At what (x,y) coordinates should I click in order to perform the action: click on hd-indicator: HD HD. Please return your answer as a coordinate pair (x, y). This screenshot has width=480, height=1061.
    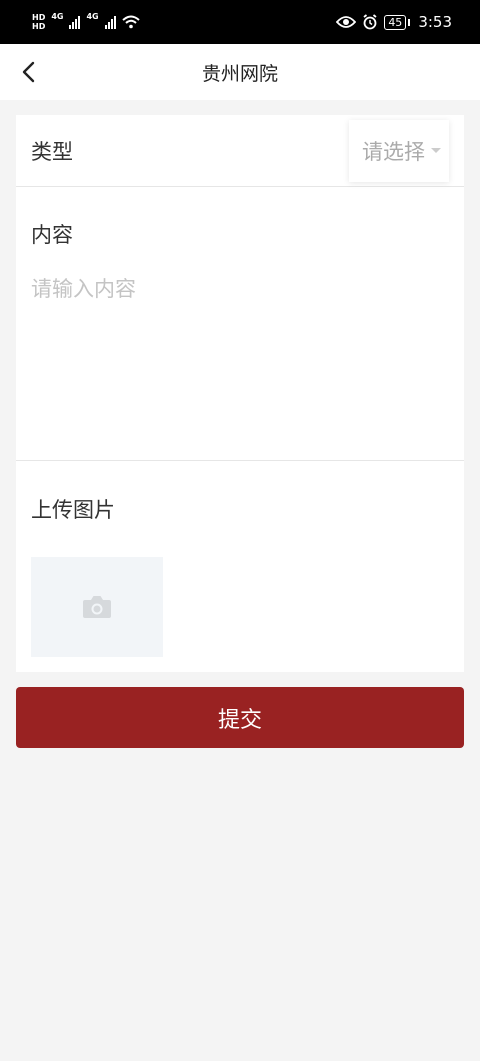
    Looking at the image, I should click on (38, 22).